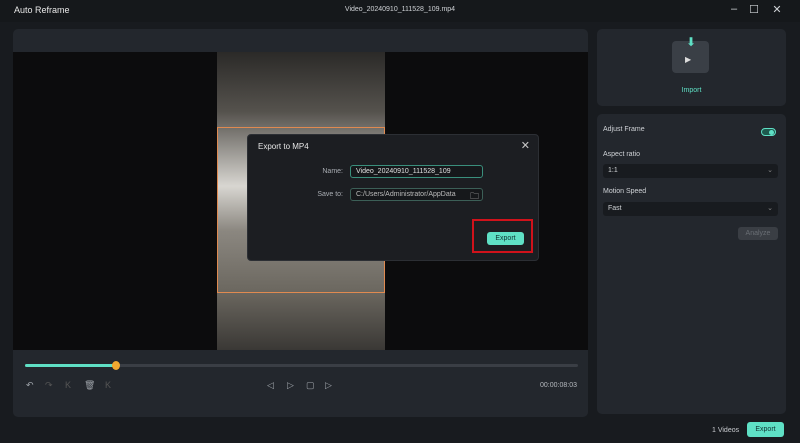  I want to click on import-label: Import, so click(691, 90).